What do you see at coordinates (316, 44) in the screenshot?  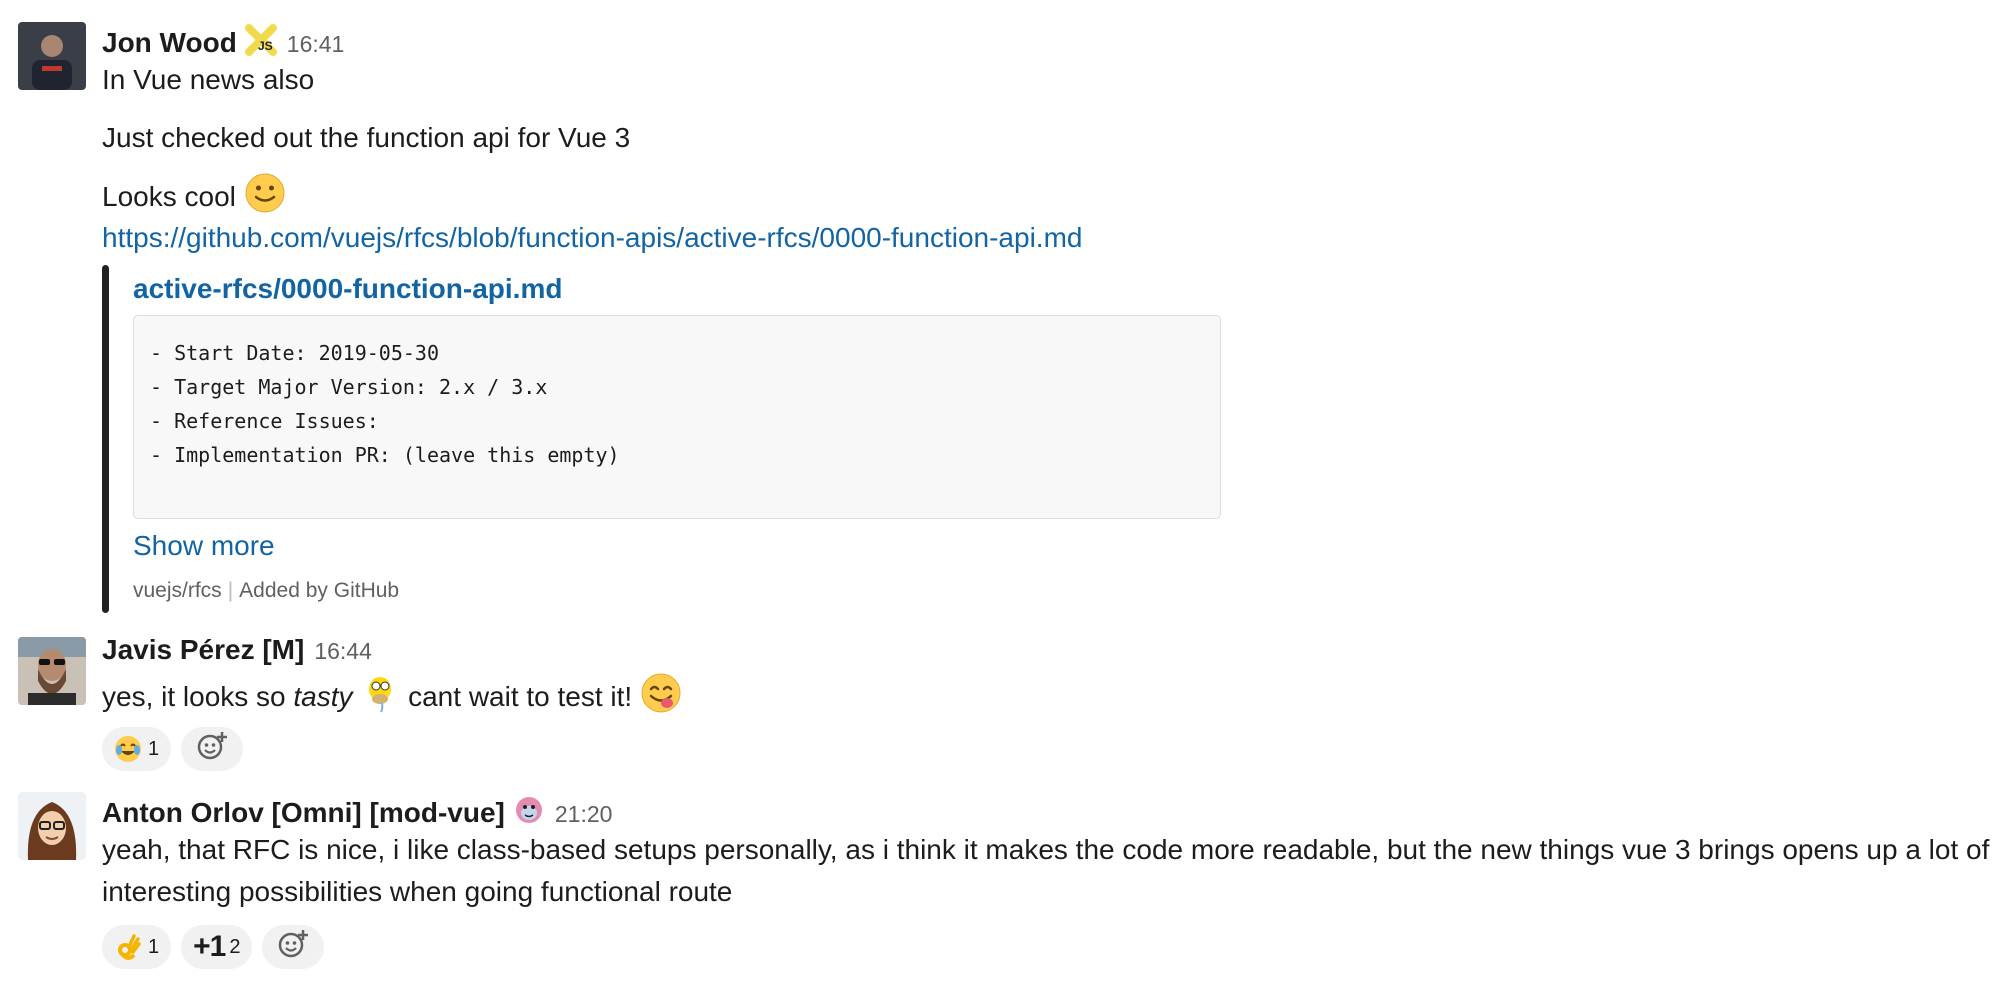 I see `timestamp: 16:41` at bounding box center [316, 44].